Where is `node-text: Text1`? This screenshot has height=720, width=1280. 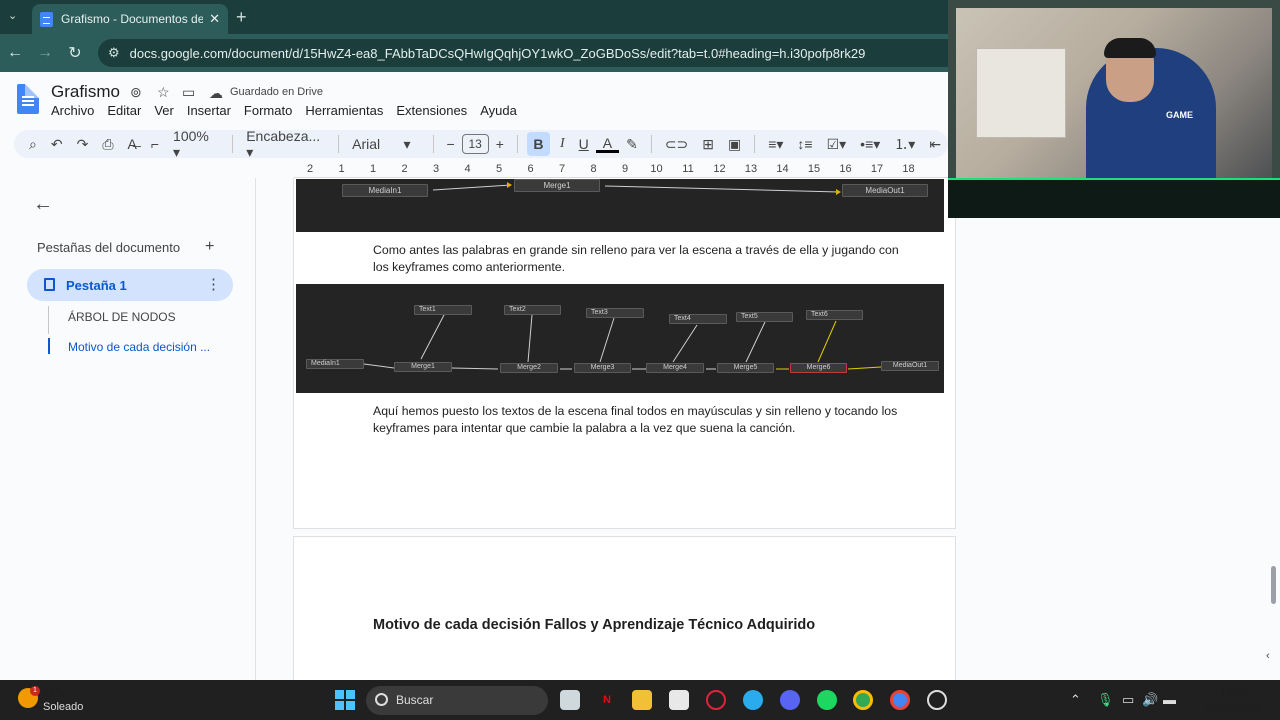 node-text: Text1 is located at coordinates (443, 310).